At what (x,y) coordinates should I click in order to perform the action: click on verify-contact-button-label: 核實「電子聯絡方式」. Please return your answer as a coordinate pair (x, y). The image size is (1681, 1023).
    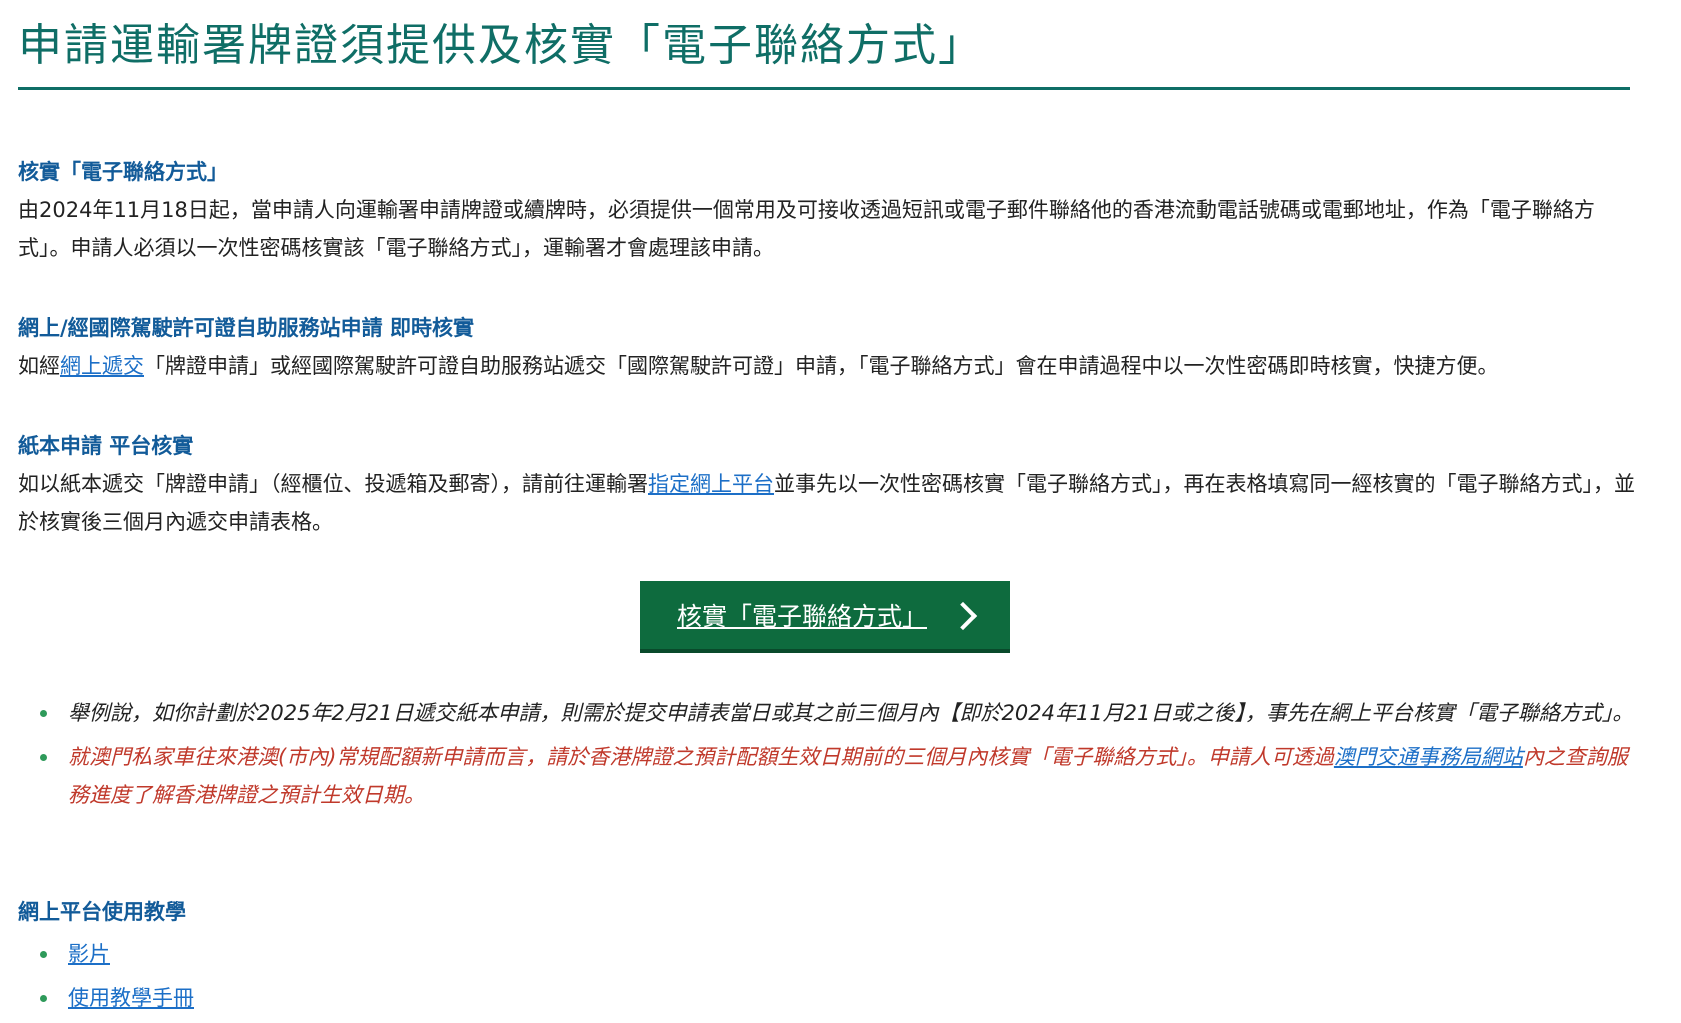
    Looking at the image, I should click on (801, 616).